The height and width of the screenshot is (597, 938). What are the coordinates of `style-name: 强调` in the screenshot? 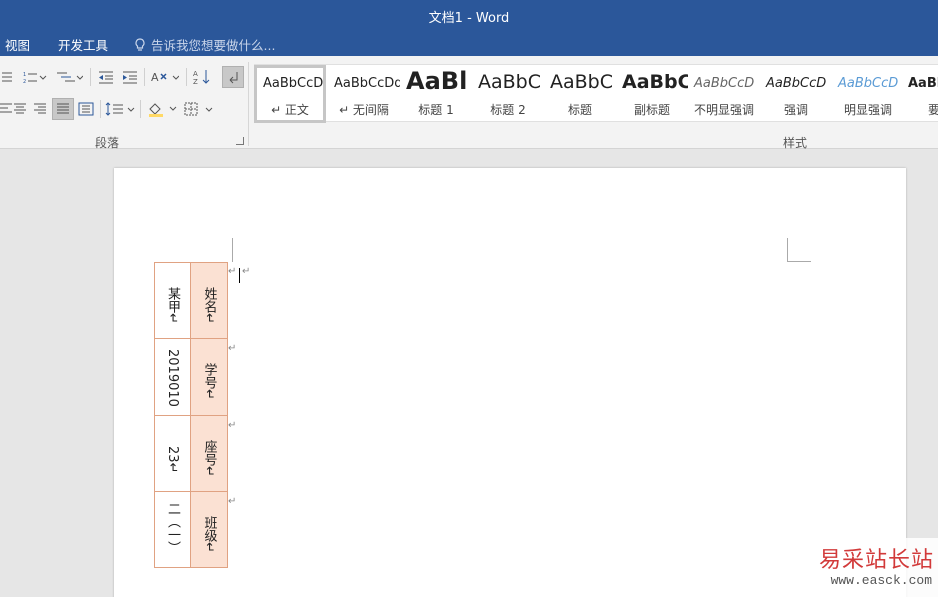 It's located at (795, 110).